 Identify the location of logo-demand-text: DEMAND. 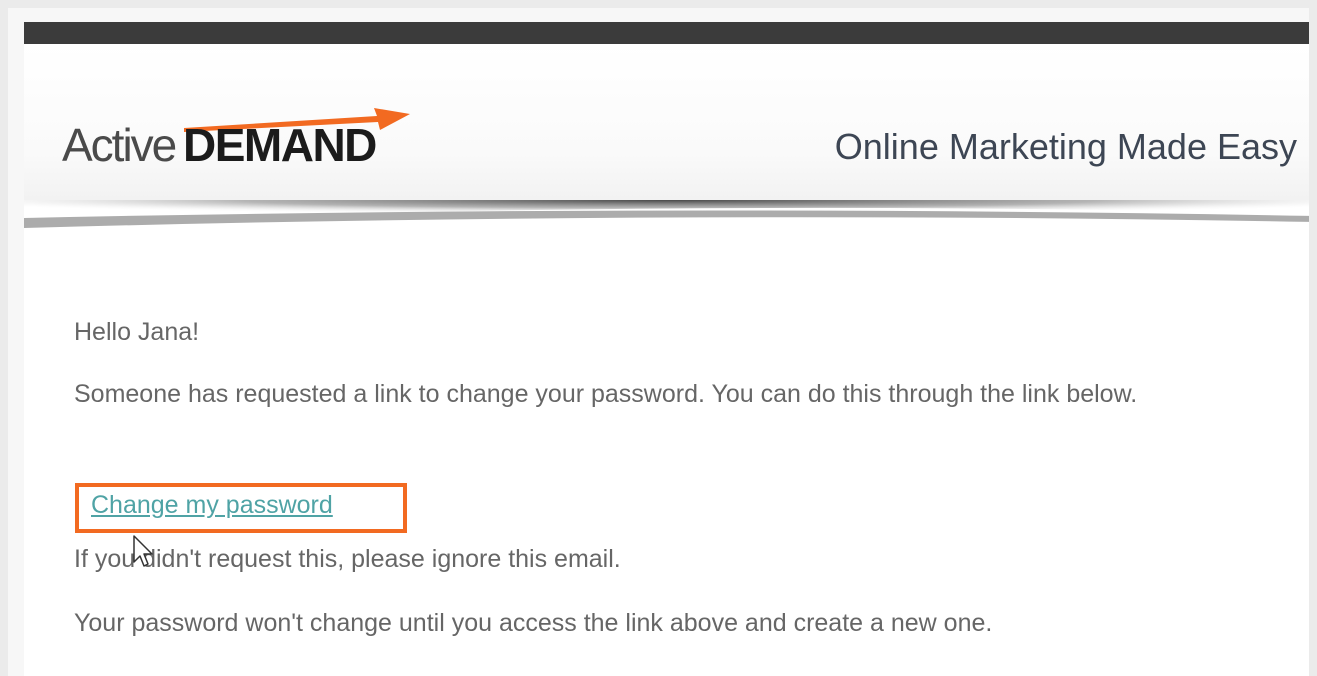
(280, 145).